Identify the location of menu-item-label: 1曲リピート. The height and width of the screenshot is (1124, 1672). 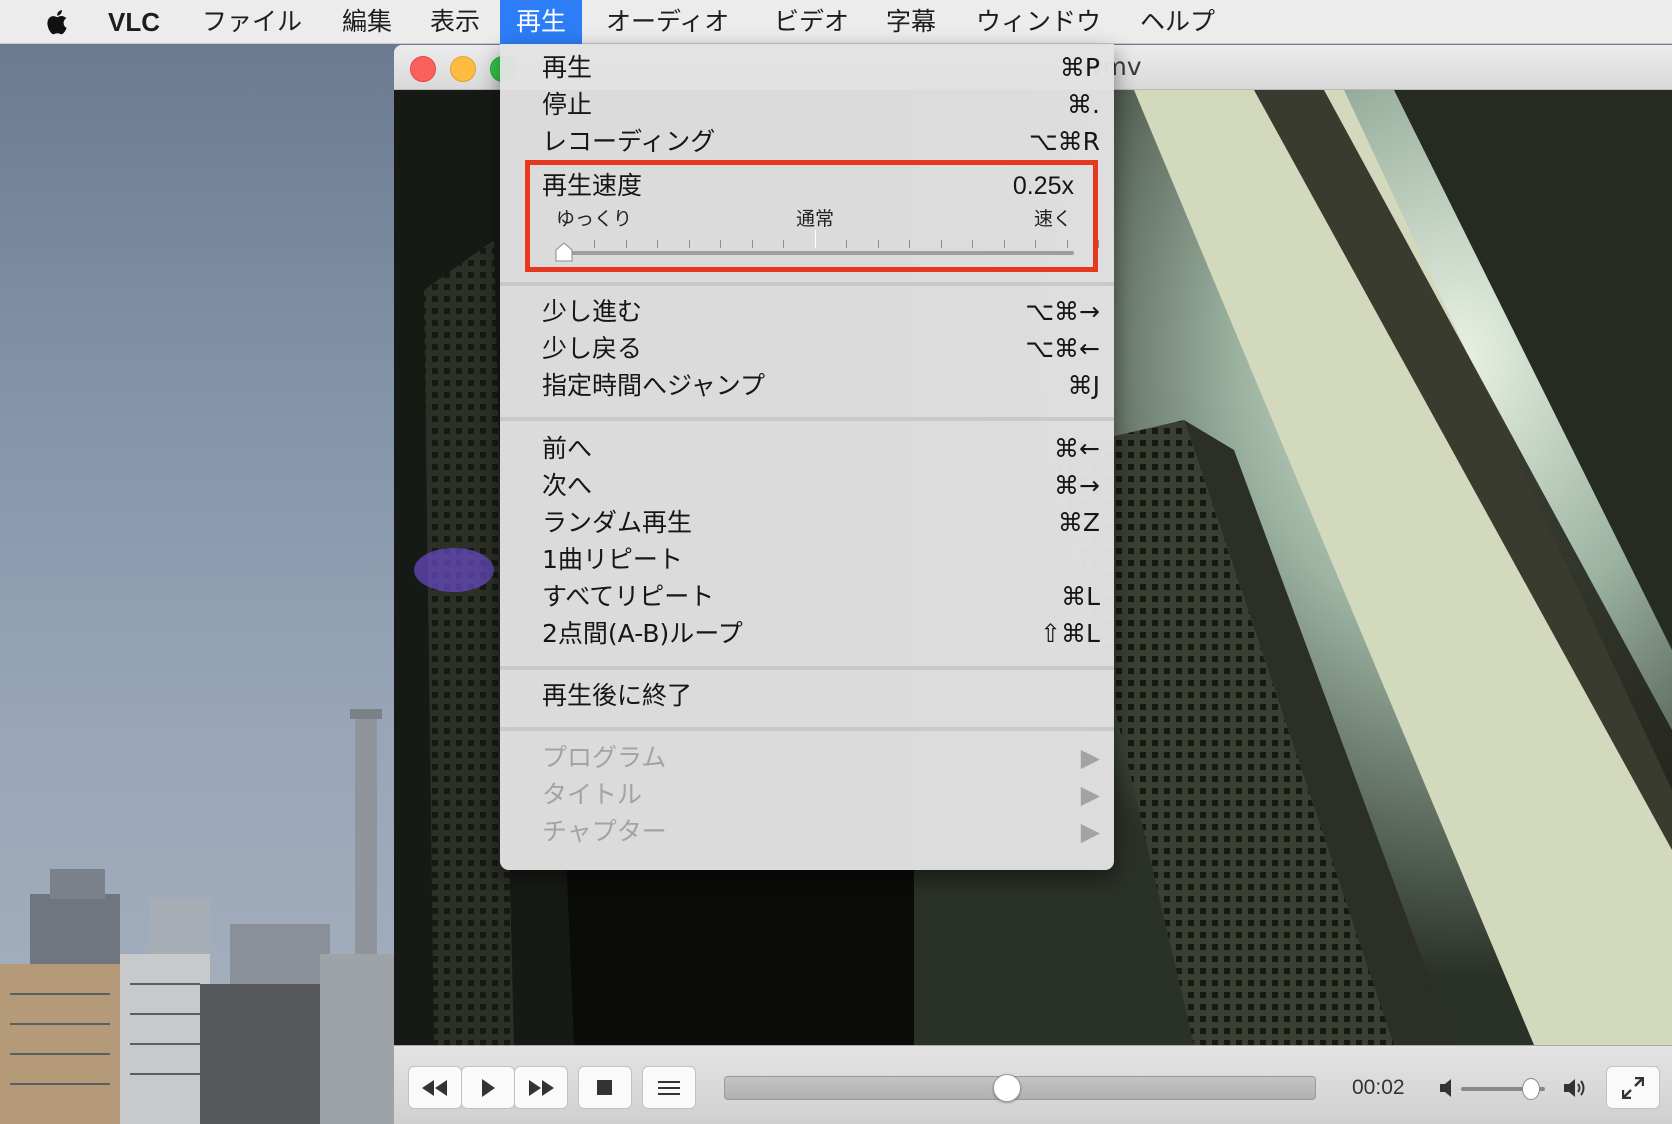
(612, 559).